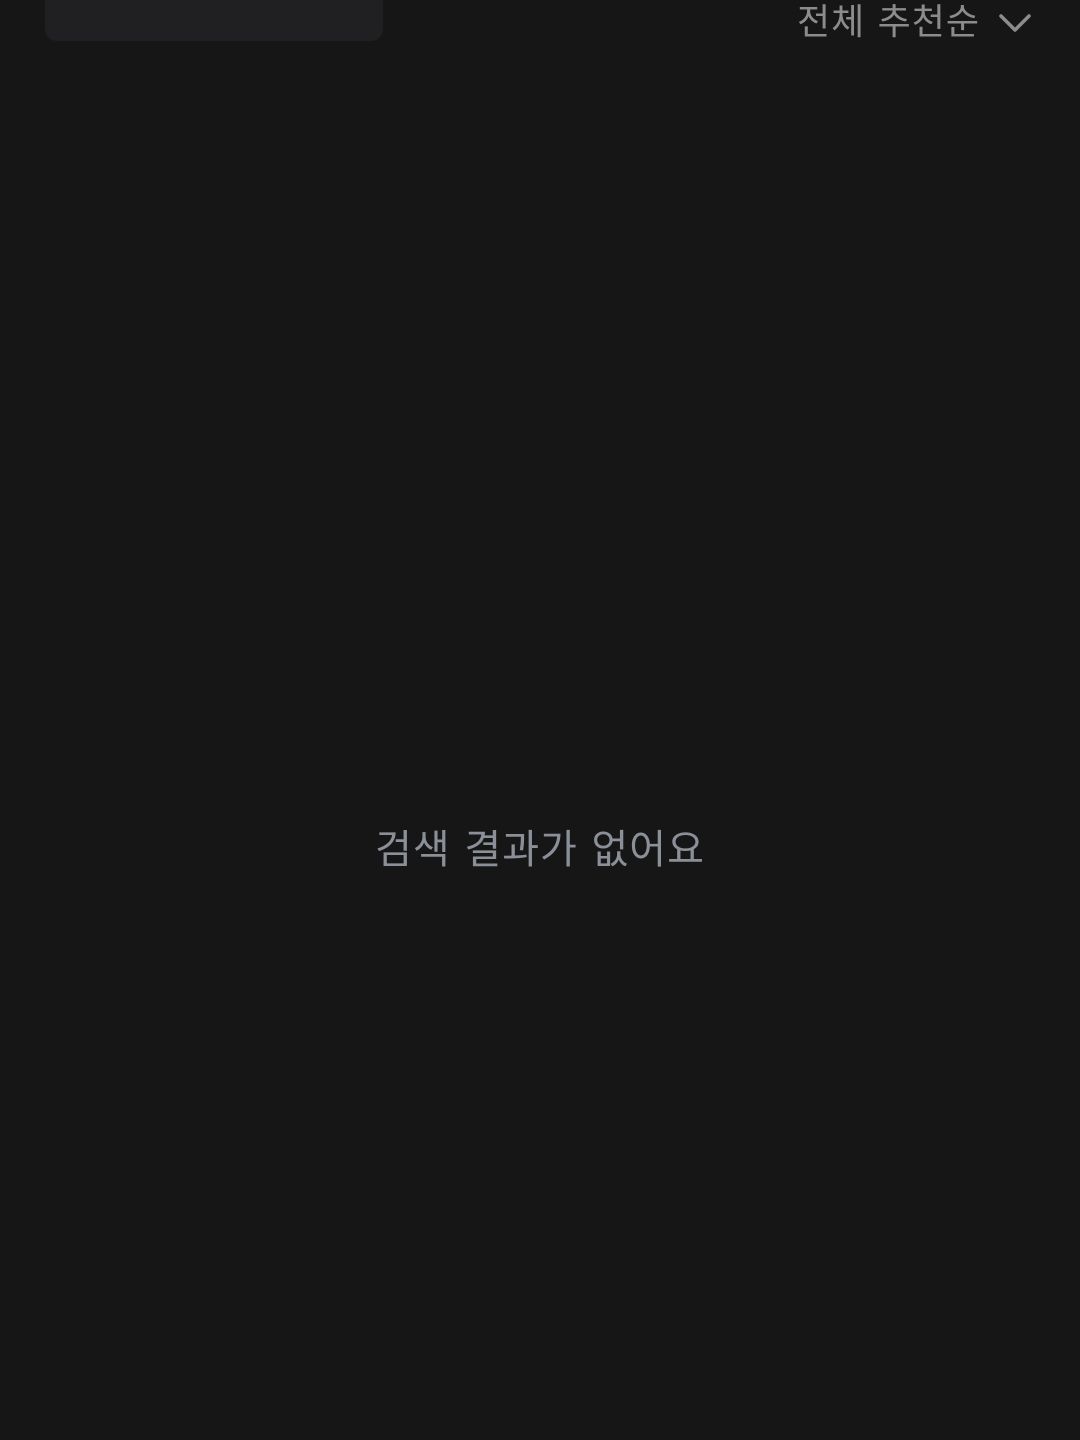  Describe the element at coordinates (540, 30) in the screenshot. I see `filter-bar: 전체 추천순` at that location.